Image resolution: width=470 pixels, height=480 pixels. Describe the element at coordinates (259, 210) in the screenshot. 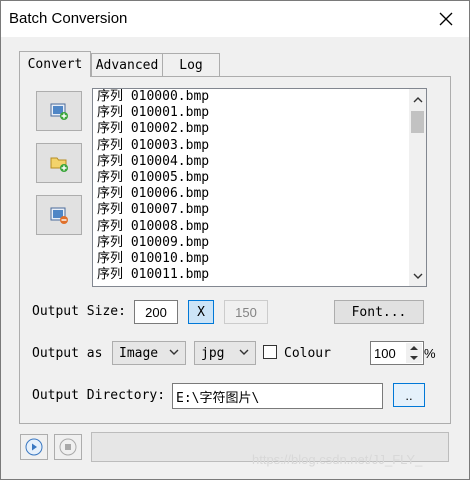

I see `file-list-item: 序列 010007.bmp` at that location.